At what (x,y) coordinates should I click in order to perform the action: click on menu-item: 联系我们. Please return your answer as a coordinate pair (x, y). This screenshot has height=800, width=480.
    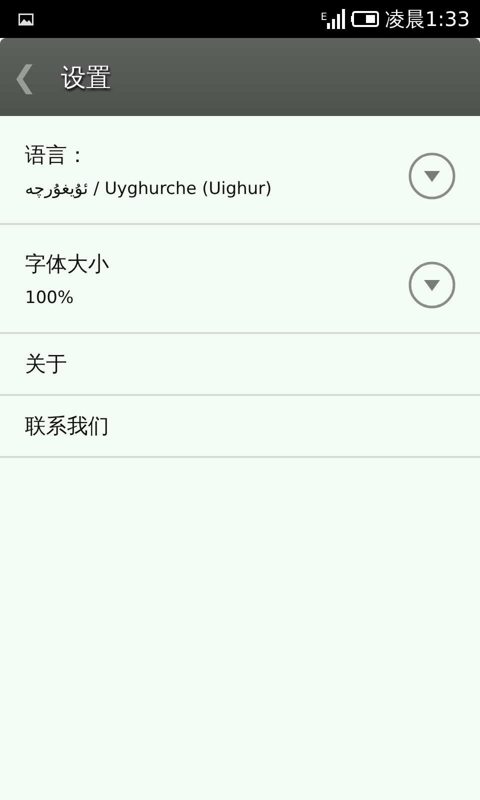
    Looking at the image, I should click on (240, 427).